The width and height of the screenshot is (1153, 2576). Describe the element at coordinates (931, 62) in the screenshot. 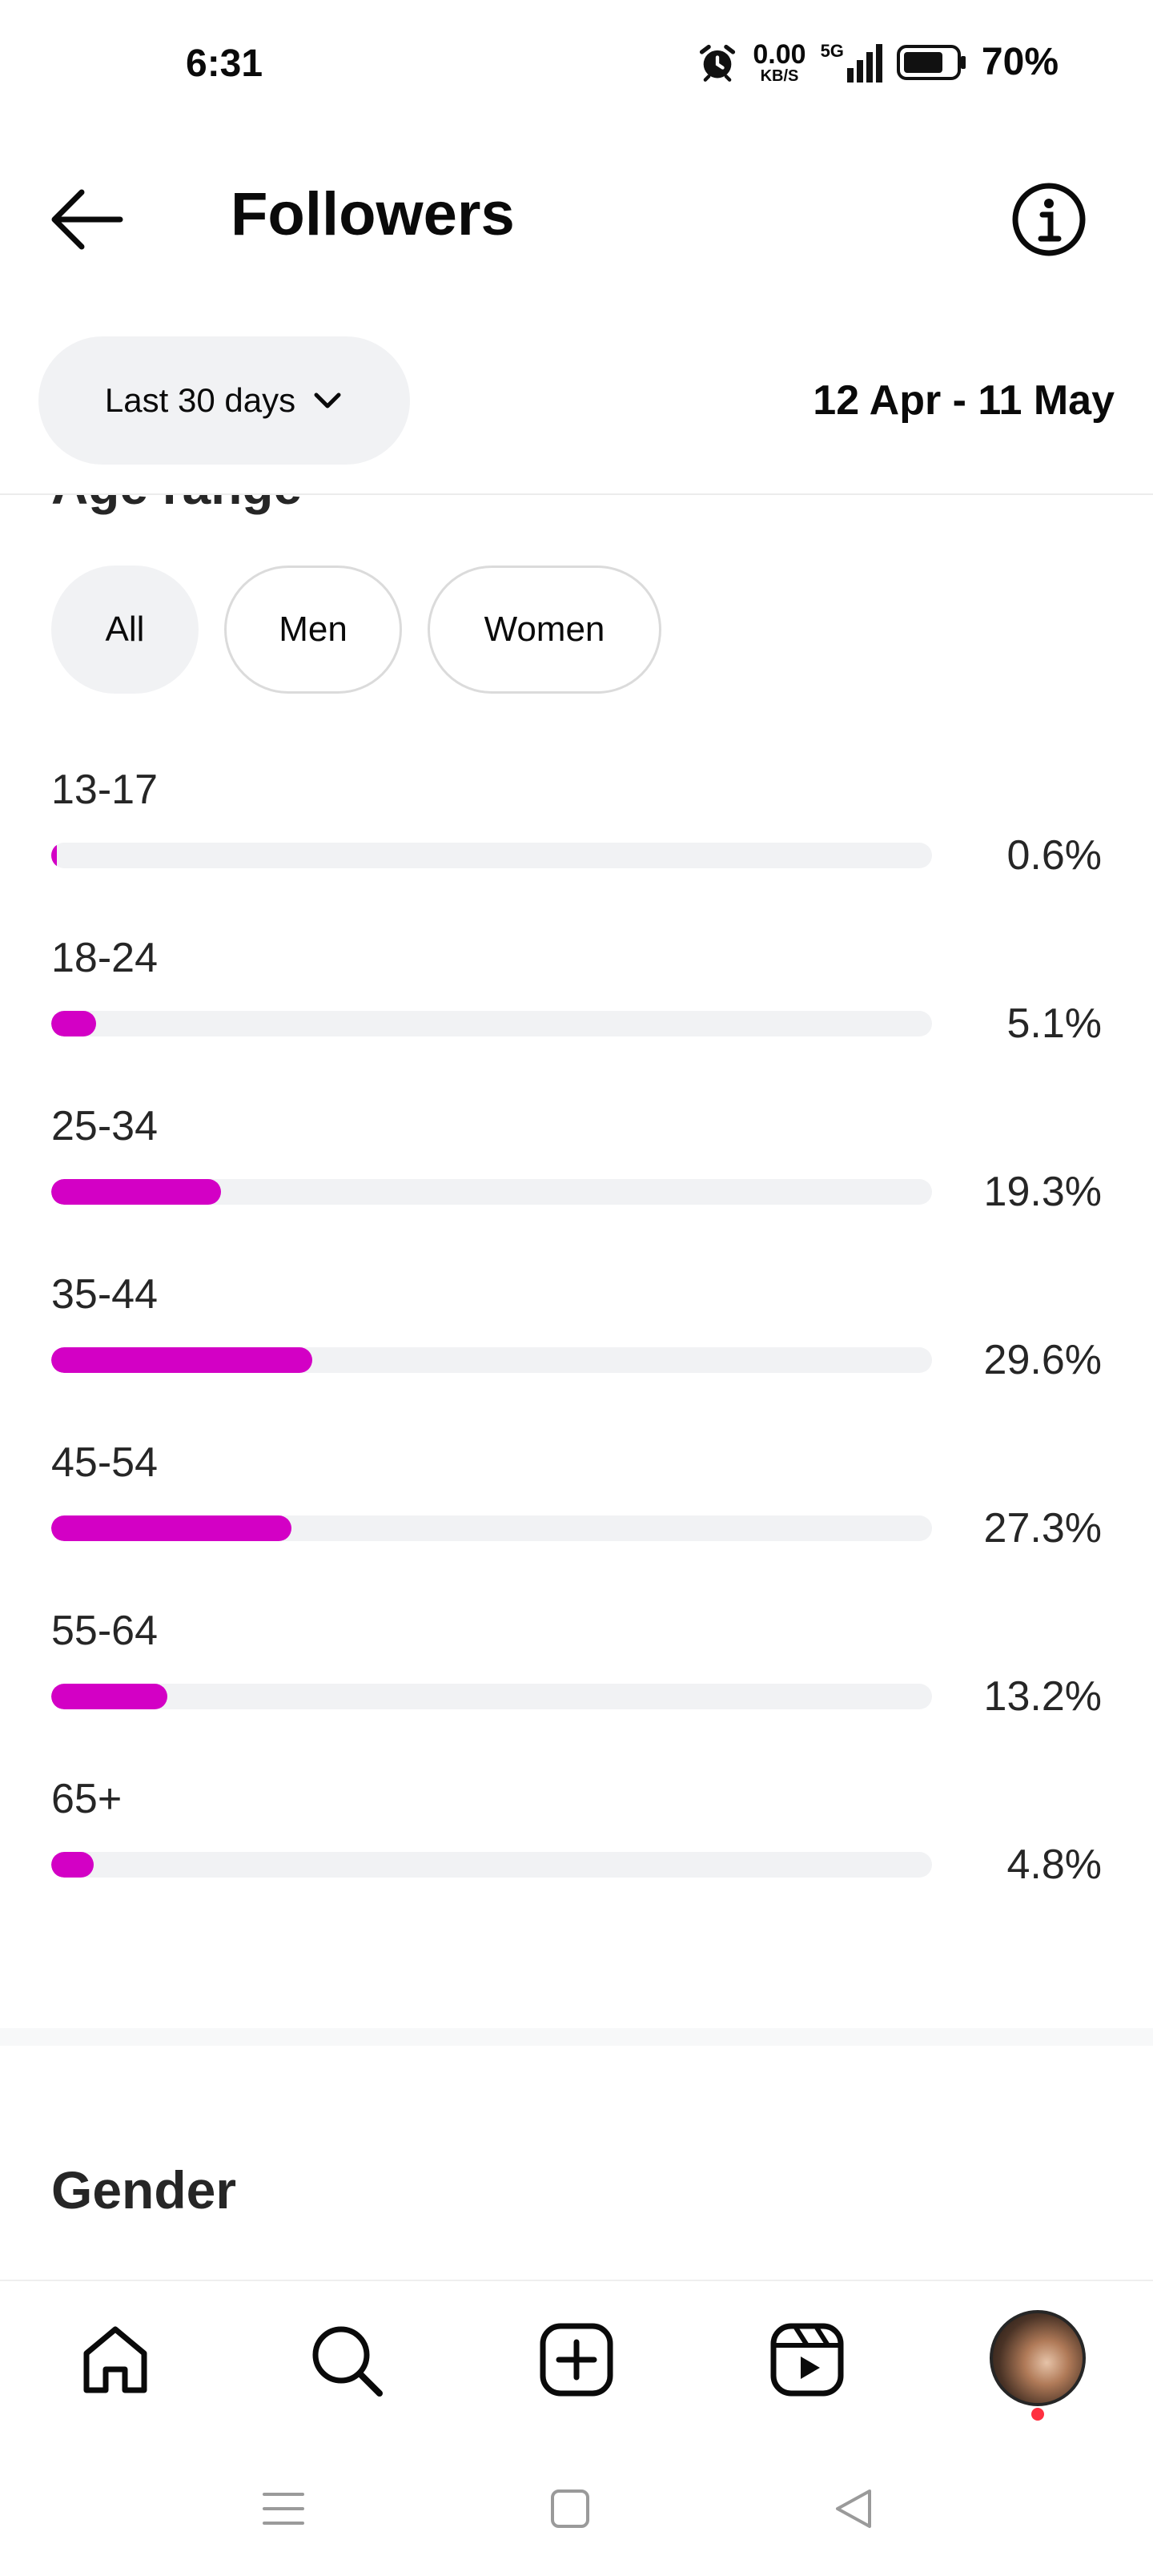

I see `battery-icon` at that location.